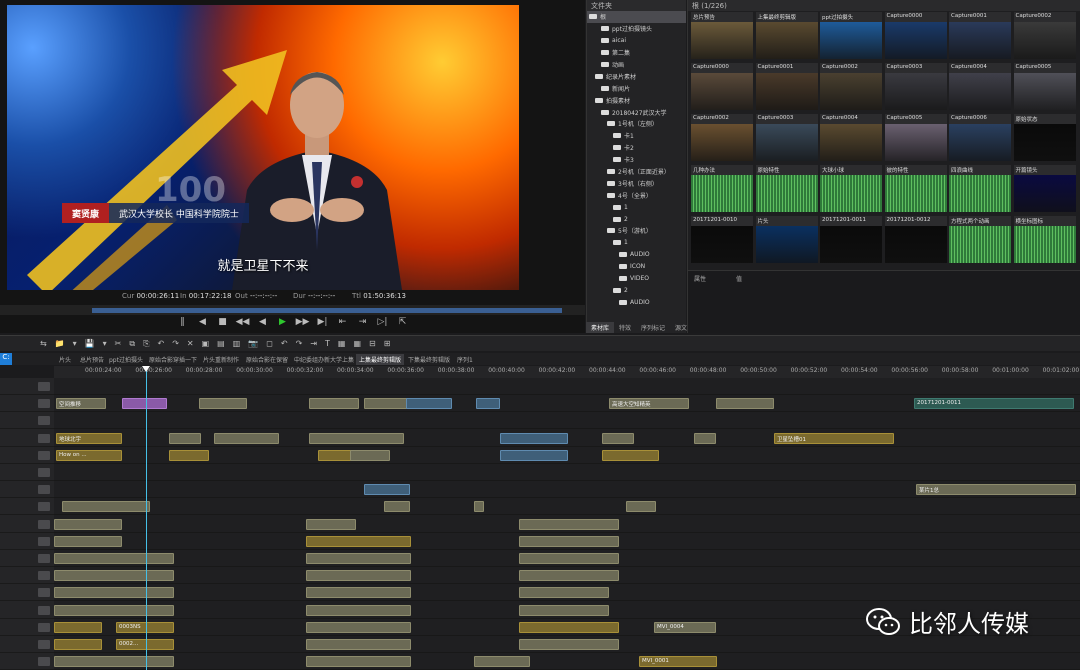  I want to click on bin-thumbnail: 片头, so click(786, 240).